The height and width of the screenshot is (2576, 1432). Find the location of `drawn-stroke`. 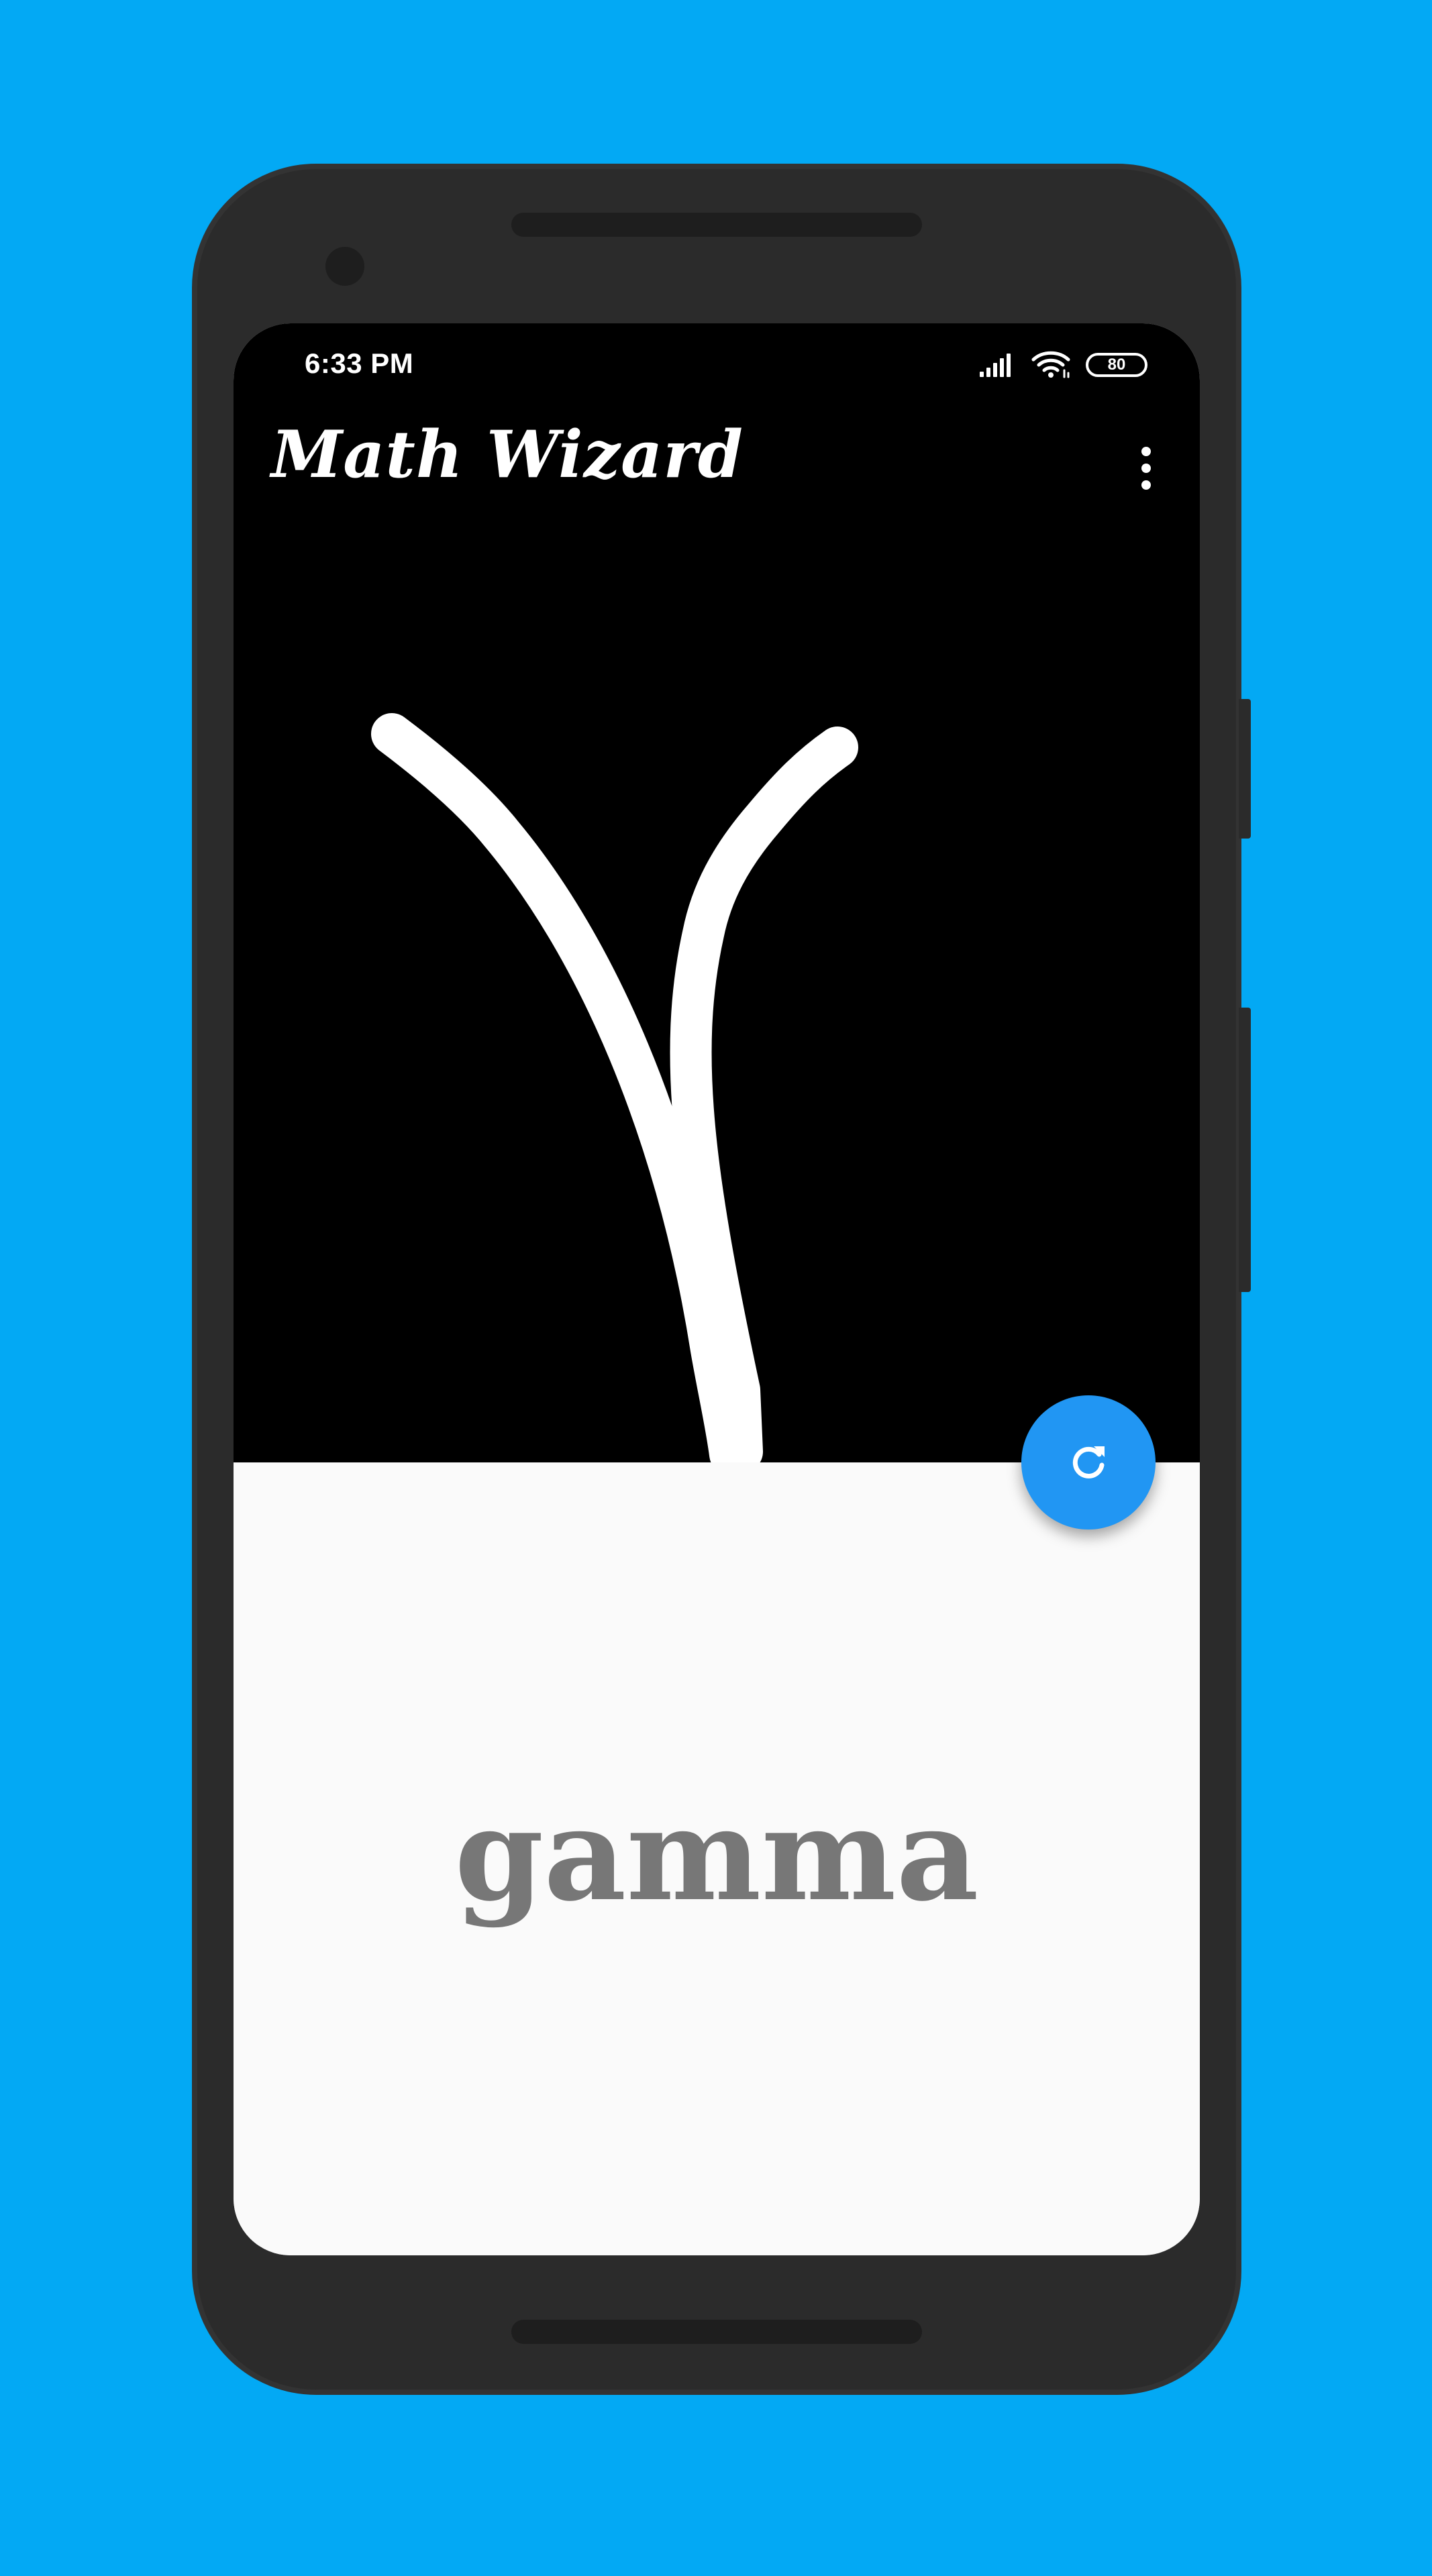

drawn-stroke is located at coordinates (614, 1087).